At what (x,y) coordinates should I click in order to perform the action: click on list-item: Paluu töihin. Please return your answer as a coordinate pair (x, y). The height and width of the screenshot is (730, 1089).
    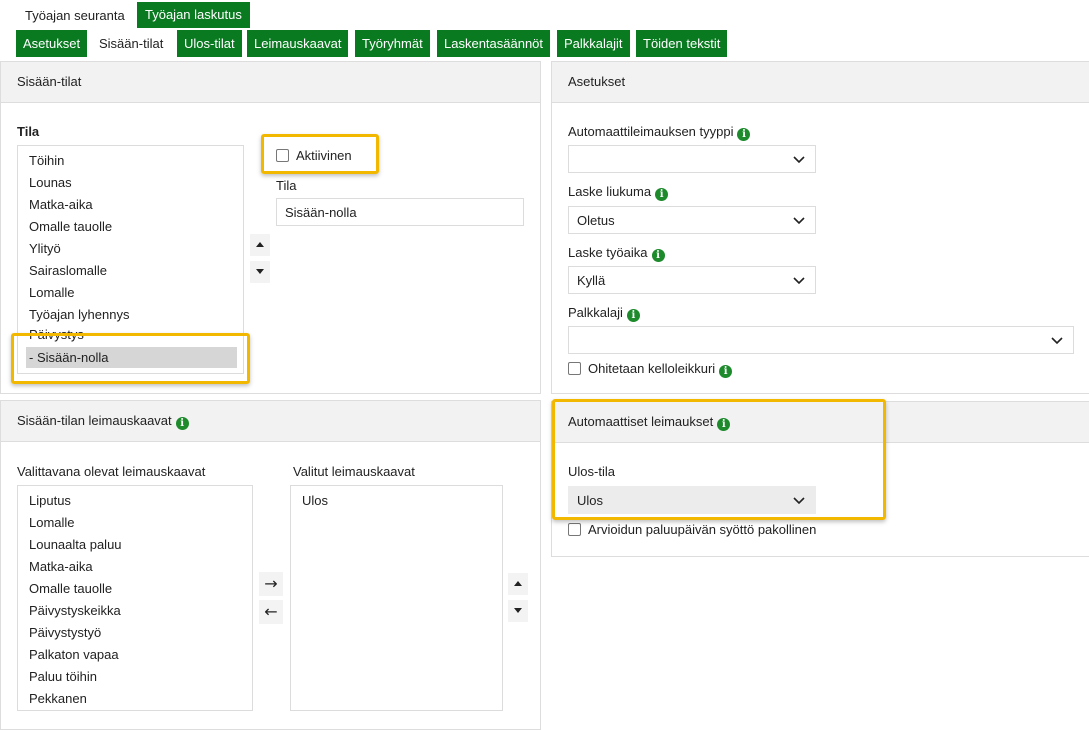
    Looking at the image, I should click on (63, 676).